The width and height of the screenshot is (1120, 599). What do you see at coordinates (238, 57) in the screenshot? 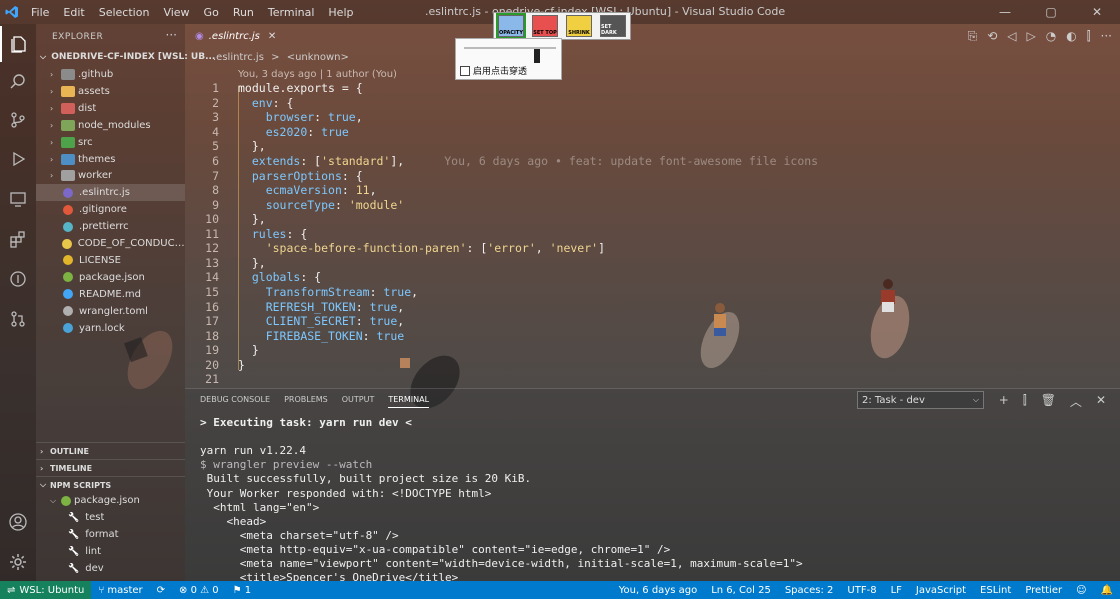
I see `breadcrumb-file: .eslintrc.js` at bounding box center [238, 57].